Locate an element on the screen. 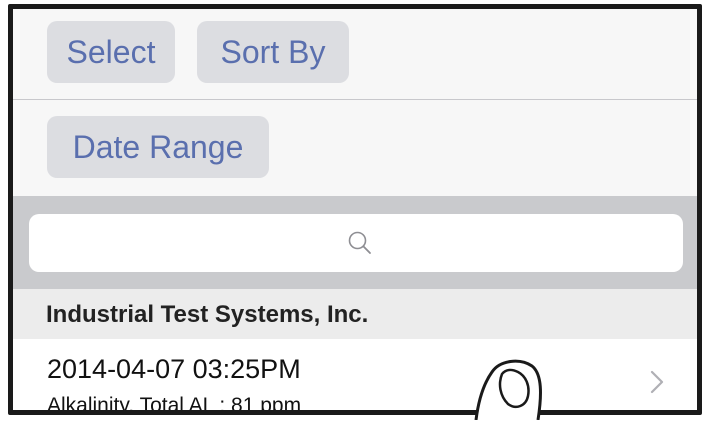 Image resolution: width=710 pixels, height=423 pixels. section-header: Industrial Test Systems, Inc. is located at coordinates (355, 314).